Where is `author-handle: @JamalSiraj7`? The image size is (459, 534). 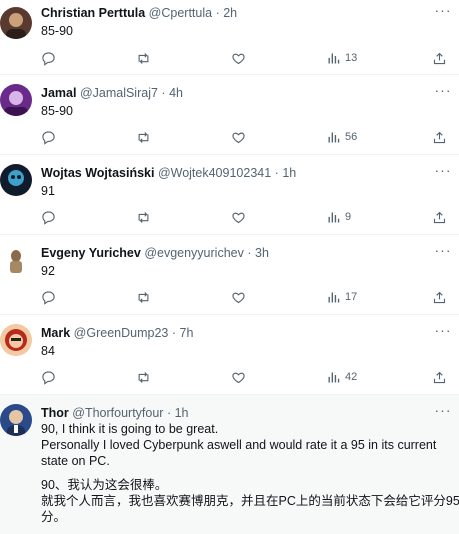
author-handle: @JamalSiraj7 is located at coordinates (119, 93).